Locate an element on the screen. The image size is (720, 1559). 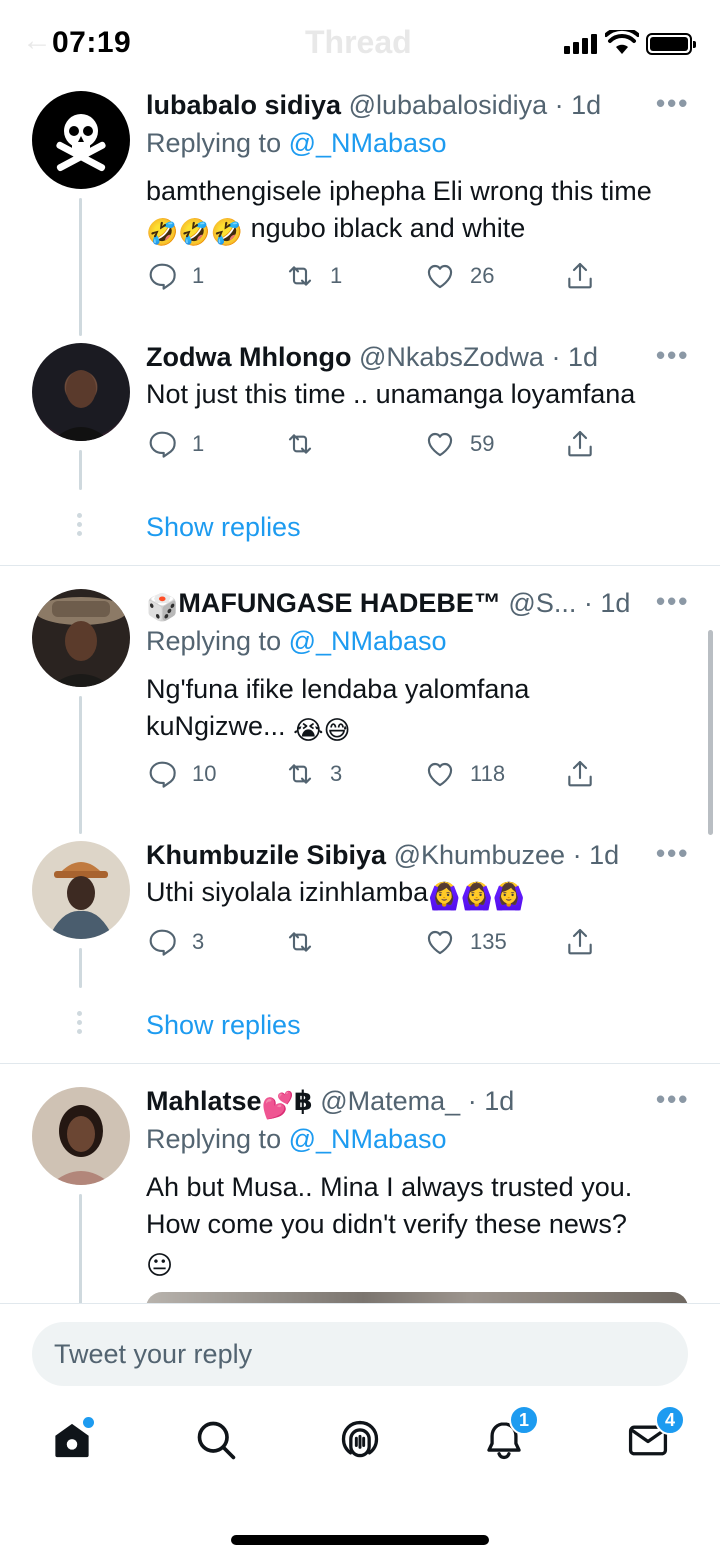
like-button: 59 is located at coordinates (459, 444).